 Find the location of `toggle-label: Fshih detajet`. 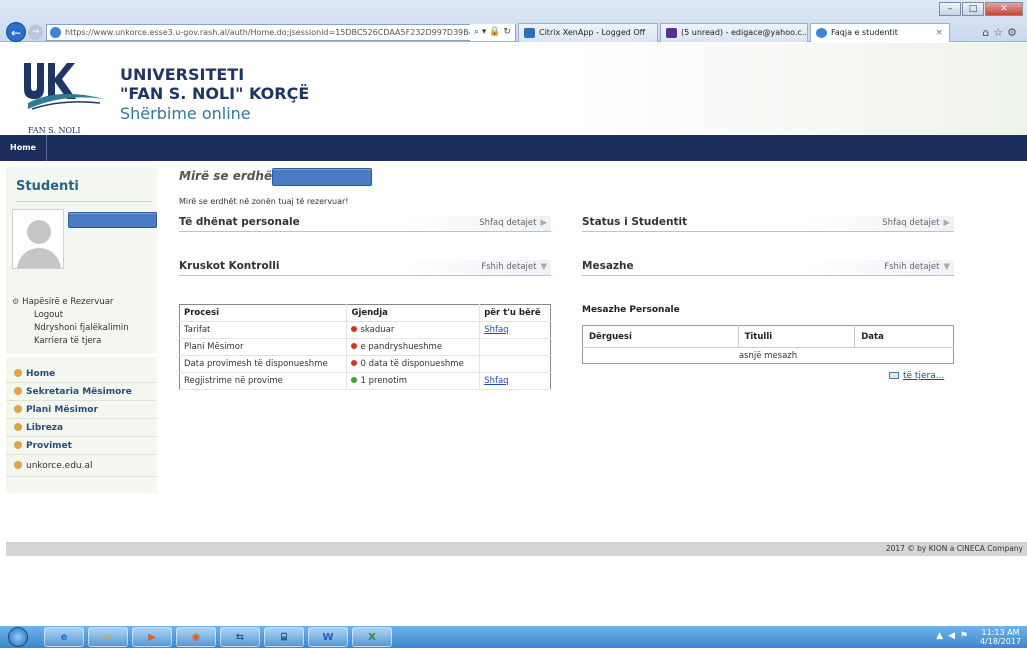

toggle-label: Fshih detajet is located at coordinates (509, 267).